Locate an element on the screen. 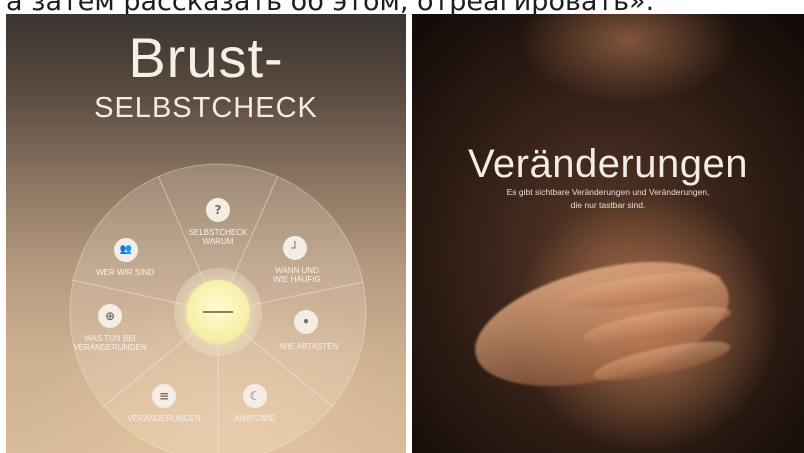 Image resolution: width=804 pixels, height=453 pixels. menu-item-was-tun-bei-veraenderungen: WAS TUN BEI VERÄNDERUNGEN is located at coordinates (110, 343).